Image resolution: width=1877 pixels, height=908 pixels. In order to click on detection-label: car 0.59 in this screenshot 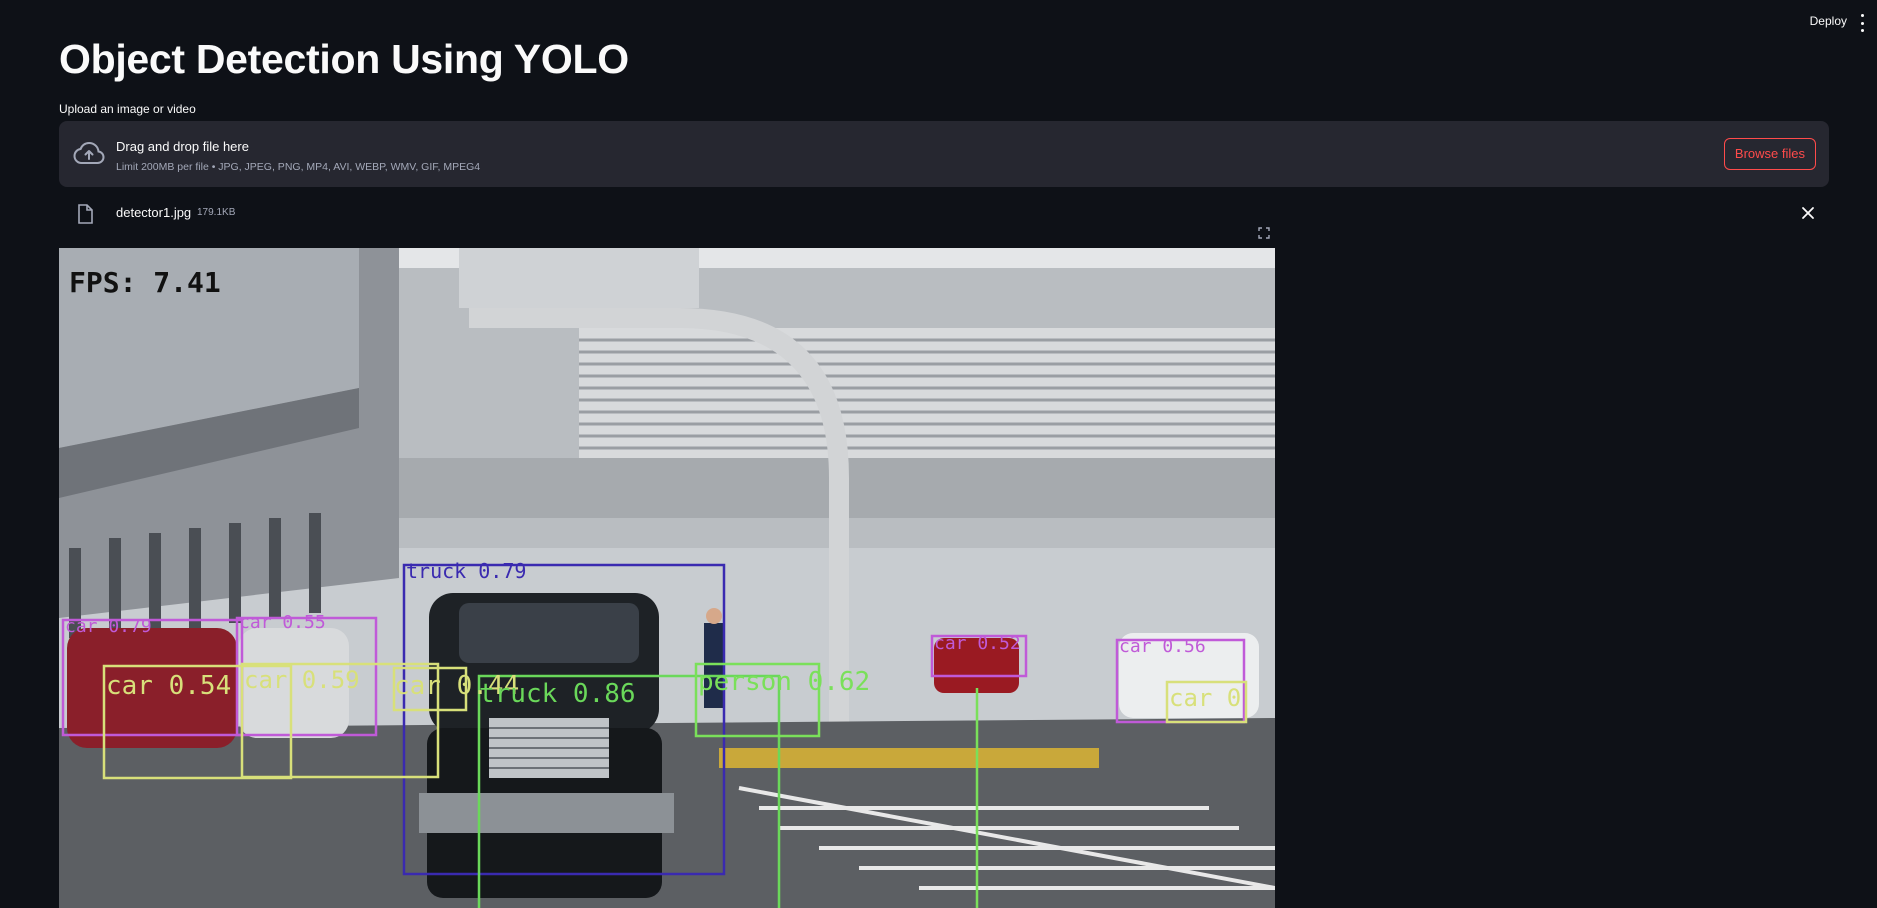, I will do `click(302, 680)`.